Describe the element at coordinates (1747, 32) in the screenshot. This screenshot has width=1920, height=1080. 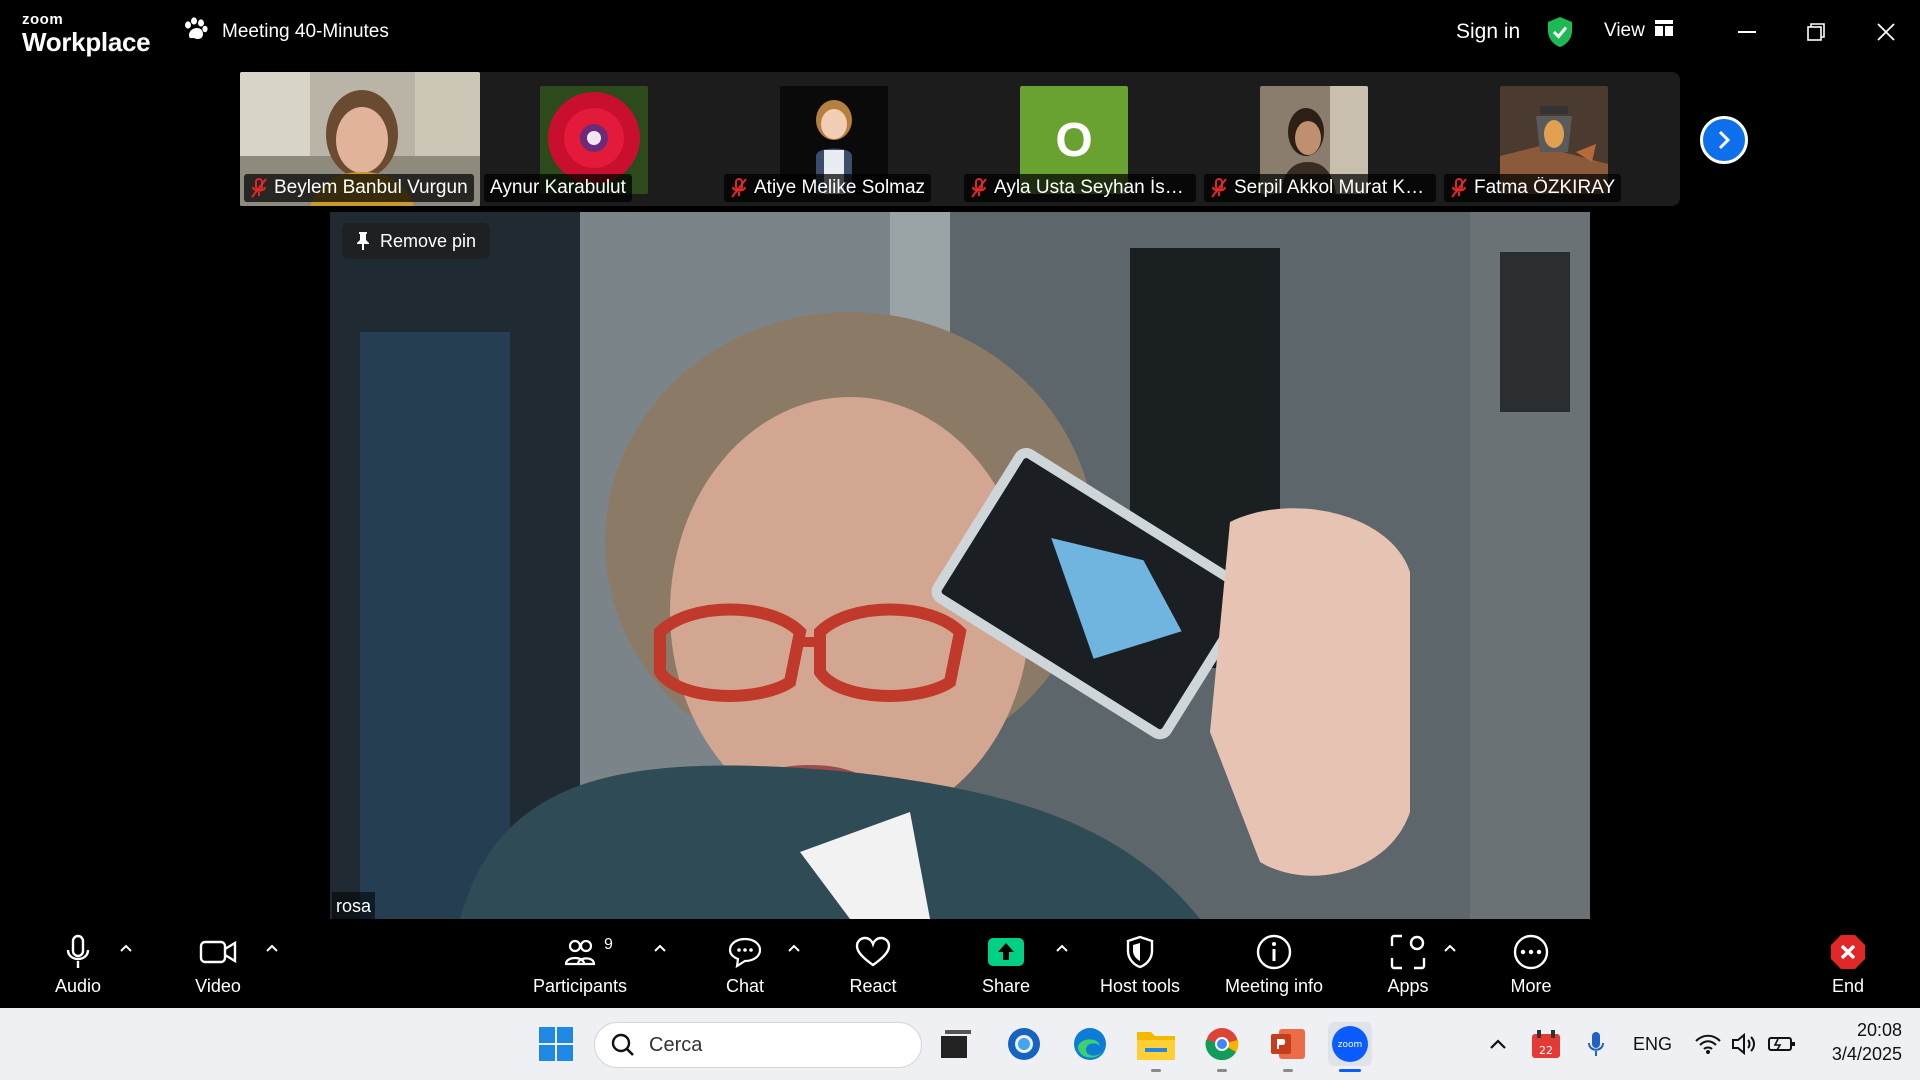
I see `minimize-icon` at that location.